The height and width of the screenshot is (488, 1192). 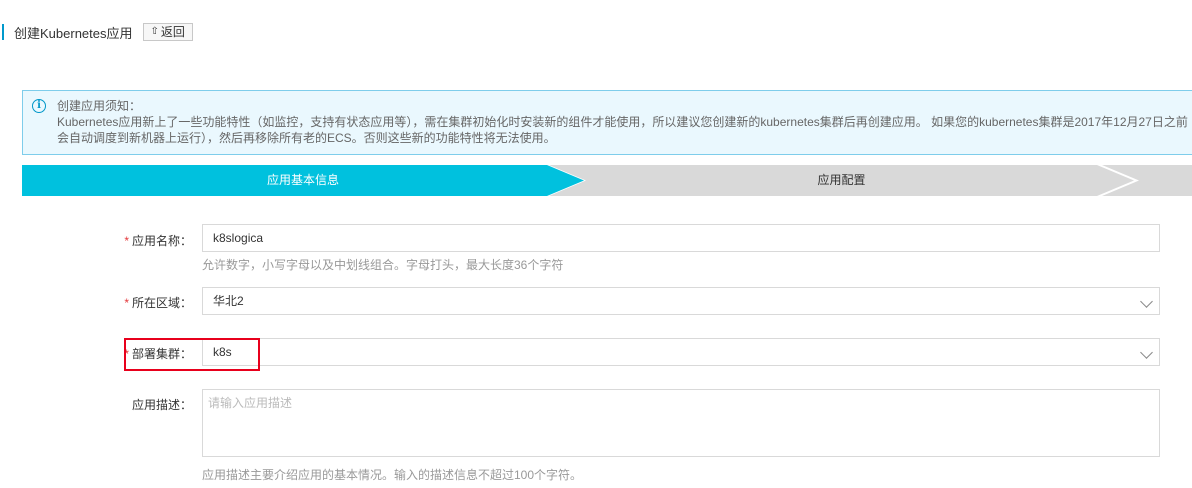 I want to click on description-help: 应用描述主要介绍应用的基本情况。输入的描述信息不超过100个字符。, so click(x=392, y=475).